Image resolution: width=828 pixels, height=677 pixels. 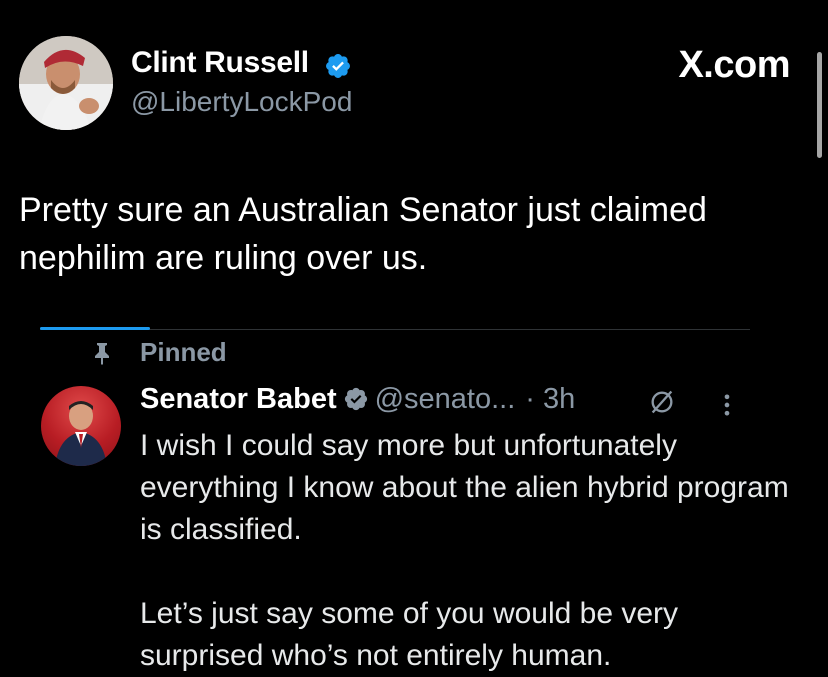 What do you see at coordinates (550, 399) in the screenshot?
I see `quoted-timestamp: · 3h` at bounding box center [550, 399].